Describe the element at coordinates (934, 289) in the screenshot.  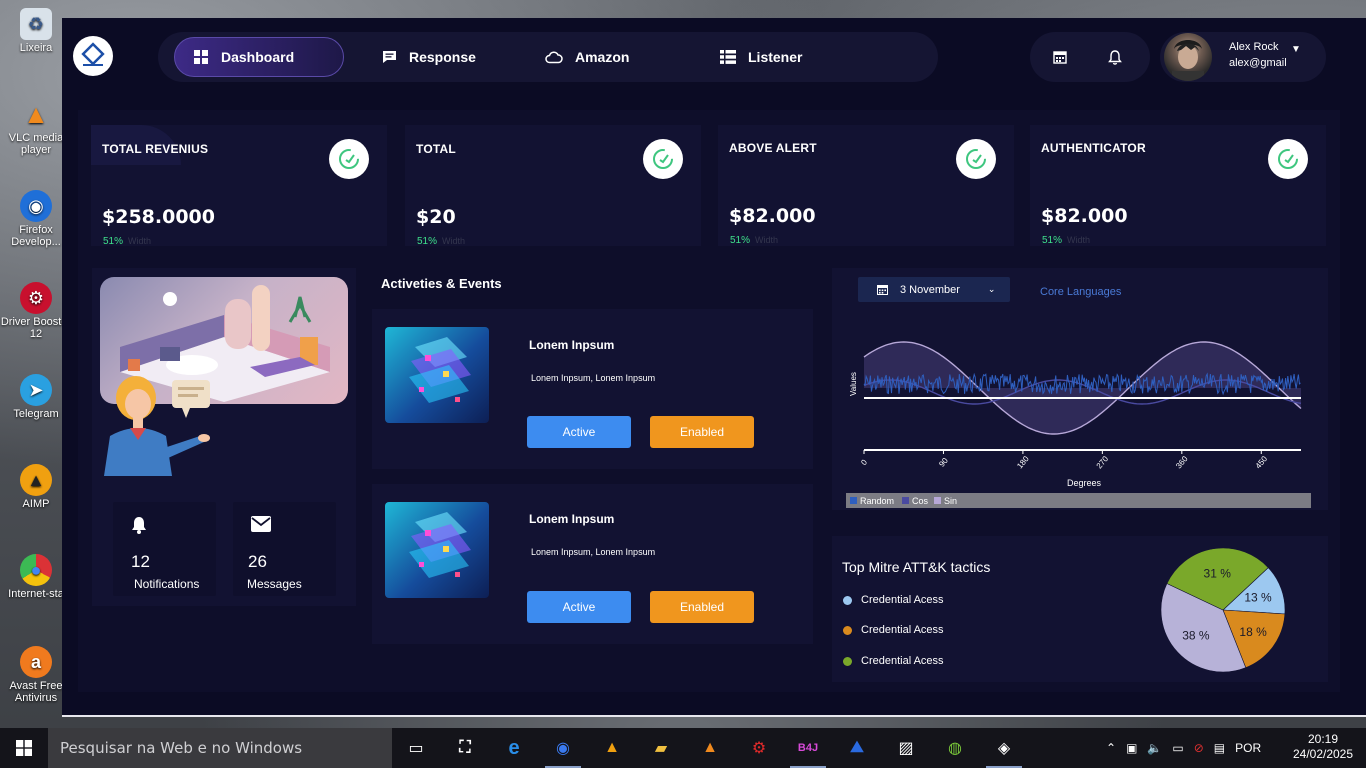
I see `date-picker: 3 November ⌄` at that location.